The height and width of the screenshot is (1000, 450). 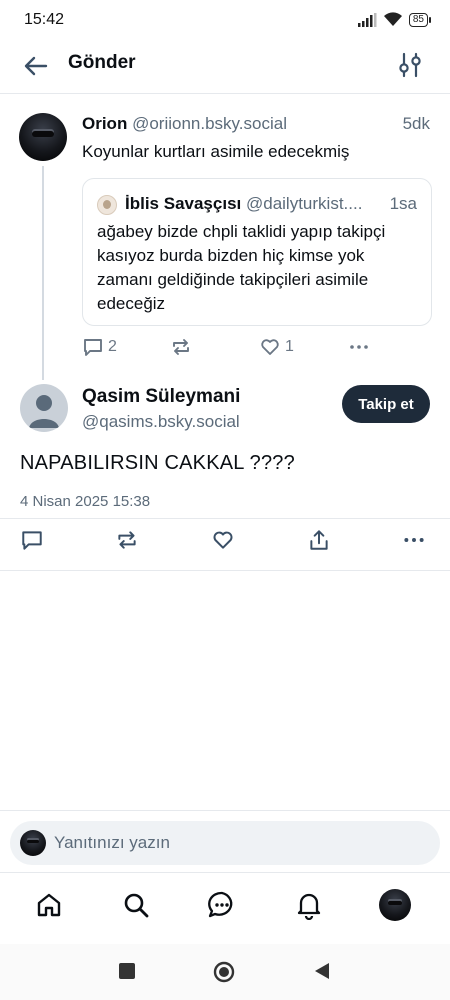 I want to click on thread-settings-button, so click(x=410, y=65).